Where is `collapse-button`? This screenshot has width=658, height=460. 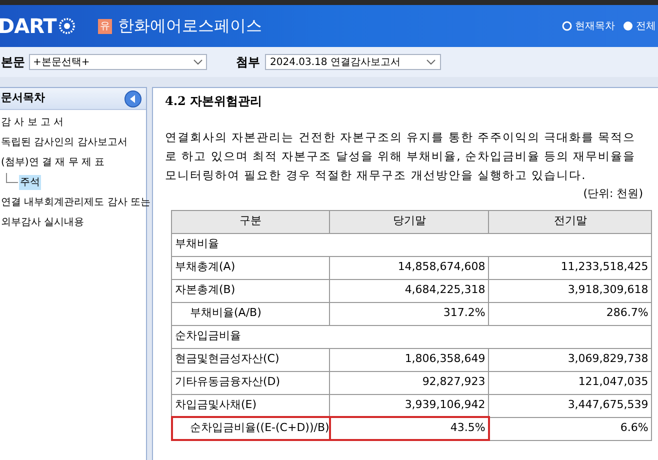 collapse-button is located at coordinates (133, 99).